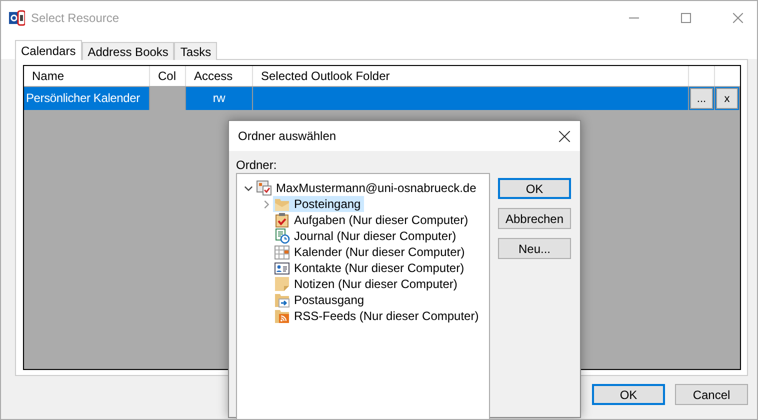  Describe the element at coordinates (196, 51) in the screenshot. I see `tab: Tasks` at that location.